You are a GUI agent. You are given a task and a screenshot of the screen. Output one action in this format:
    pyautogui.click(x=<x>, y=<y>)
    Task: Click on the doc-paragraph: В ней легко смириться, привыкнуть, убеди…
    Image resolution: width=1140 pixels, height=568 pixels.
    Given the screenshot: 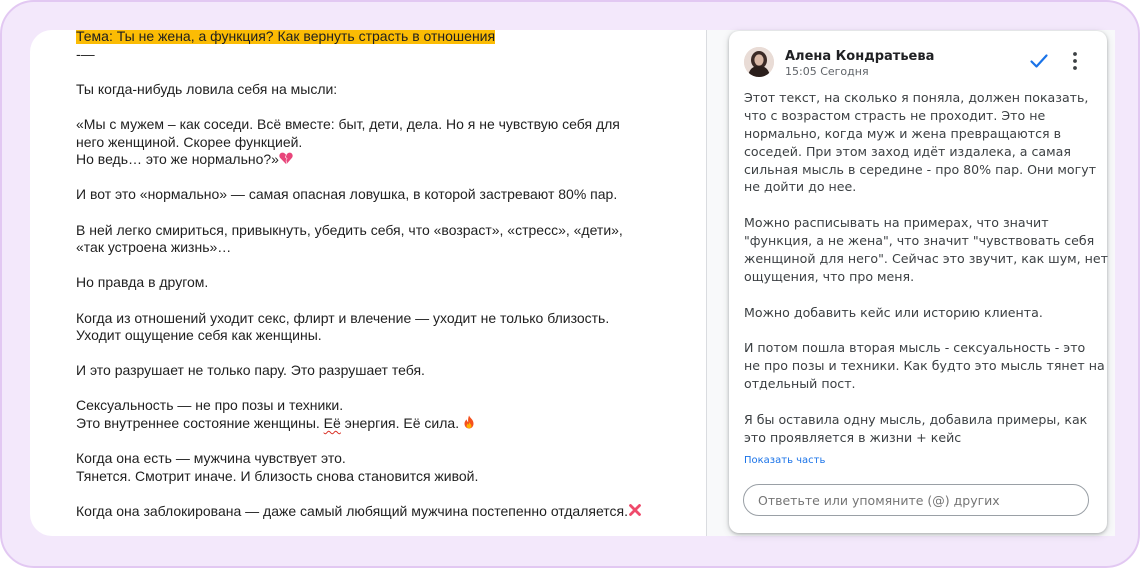 What is the action you would take?
    pyautogui.click(x=349, y=229)
    